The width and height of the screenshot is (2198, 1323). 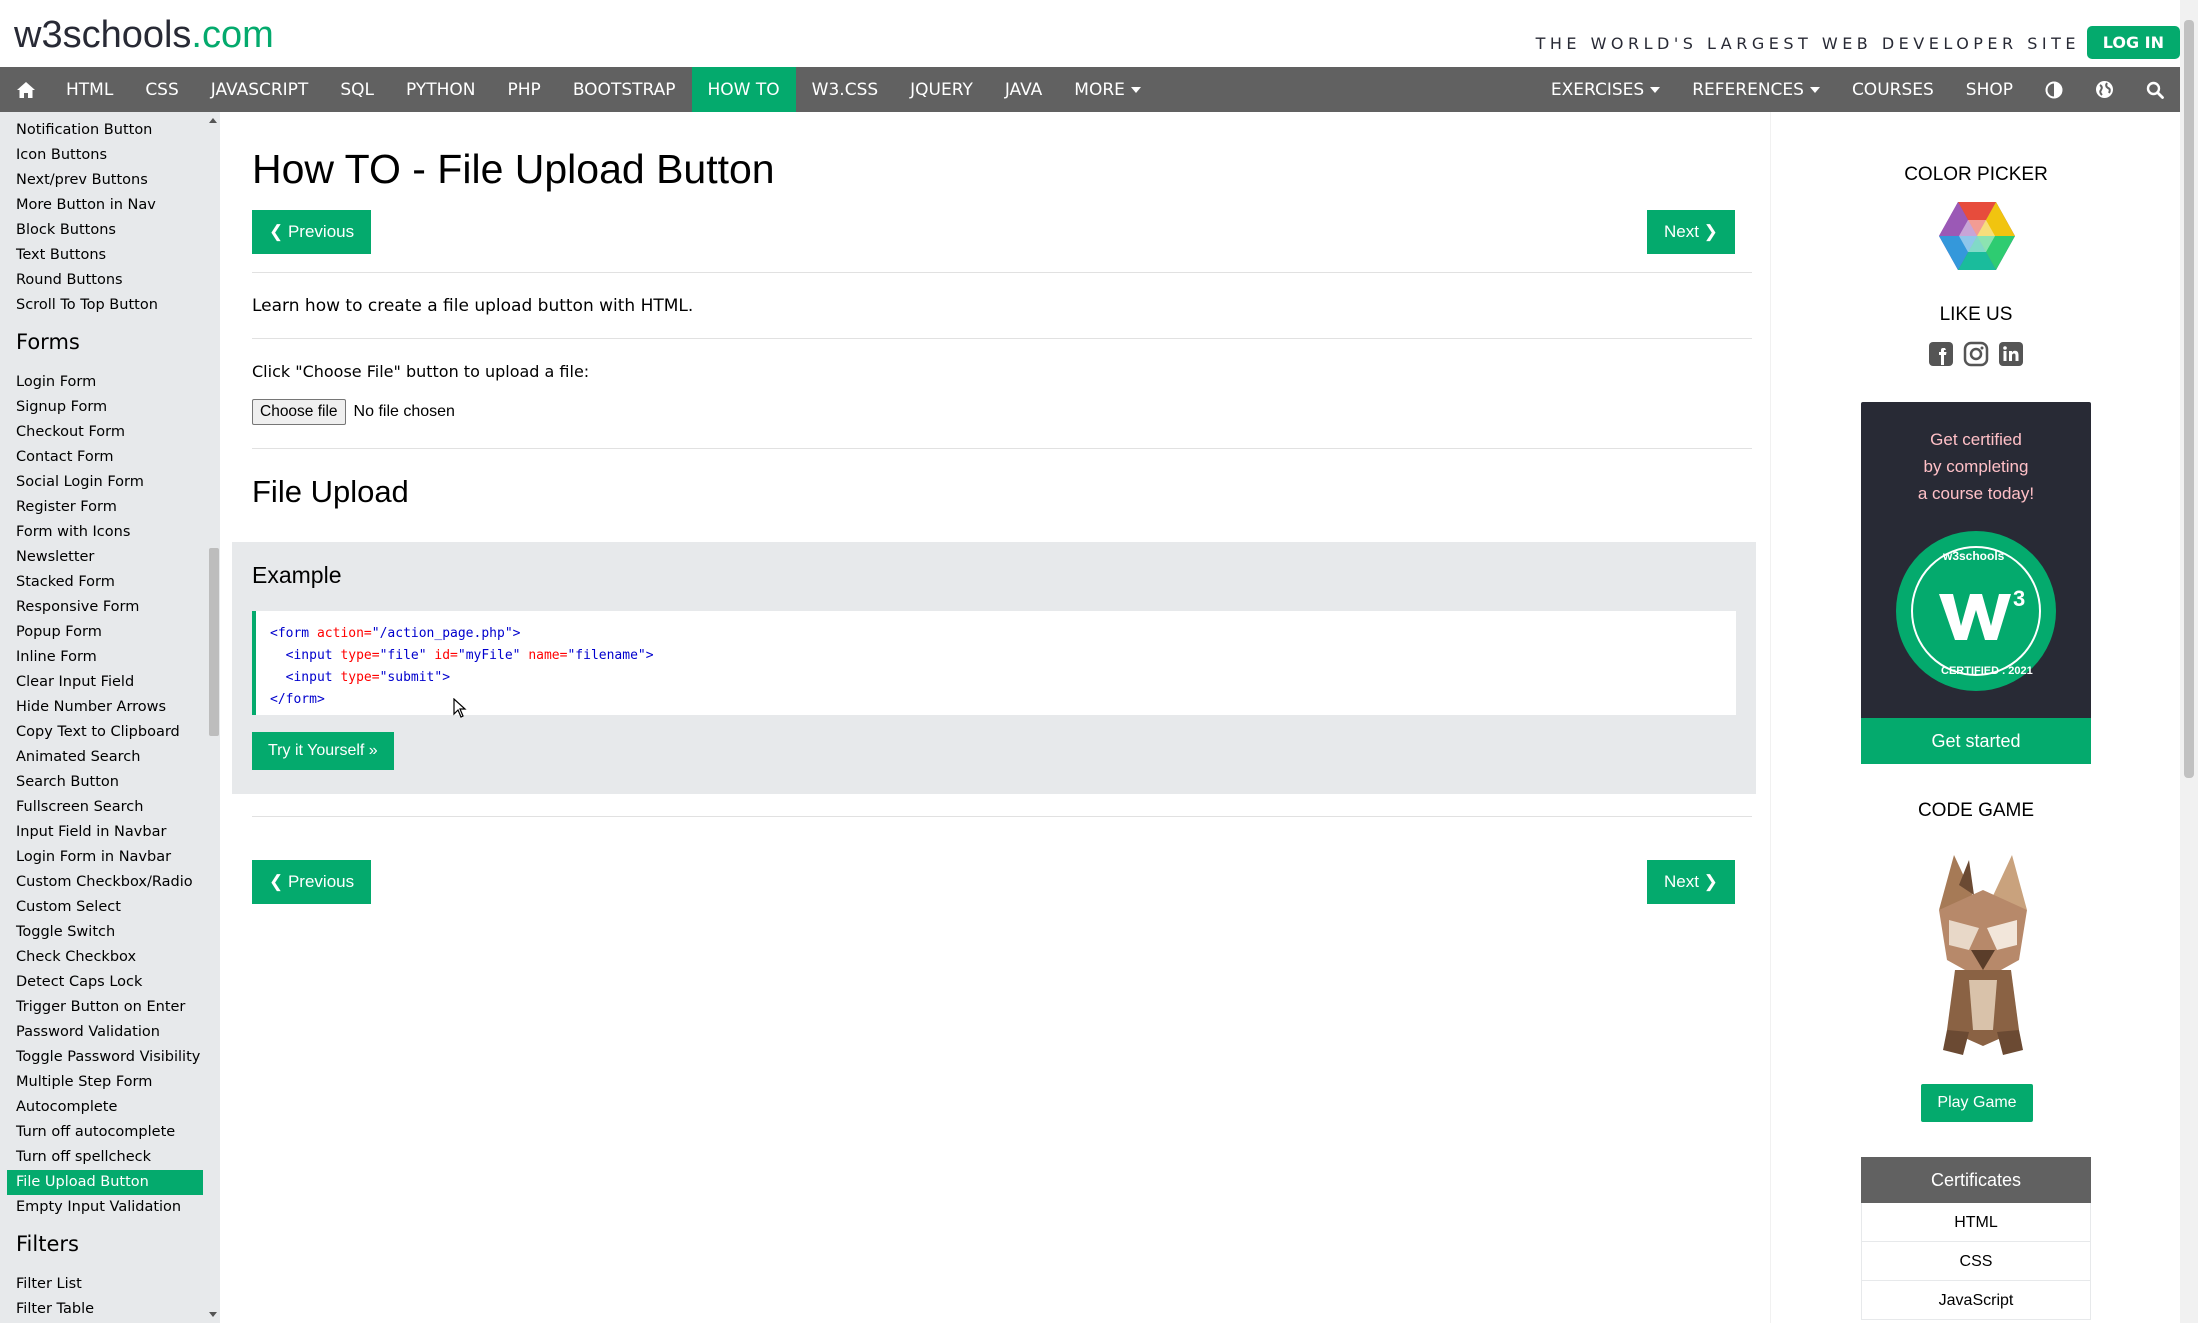 What do you see at coordinates (1107, 89) in the screenshot?
I see `nav-more: MORE` at bounding box center [1107, 89].